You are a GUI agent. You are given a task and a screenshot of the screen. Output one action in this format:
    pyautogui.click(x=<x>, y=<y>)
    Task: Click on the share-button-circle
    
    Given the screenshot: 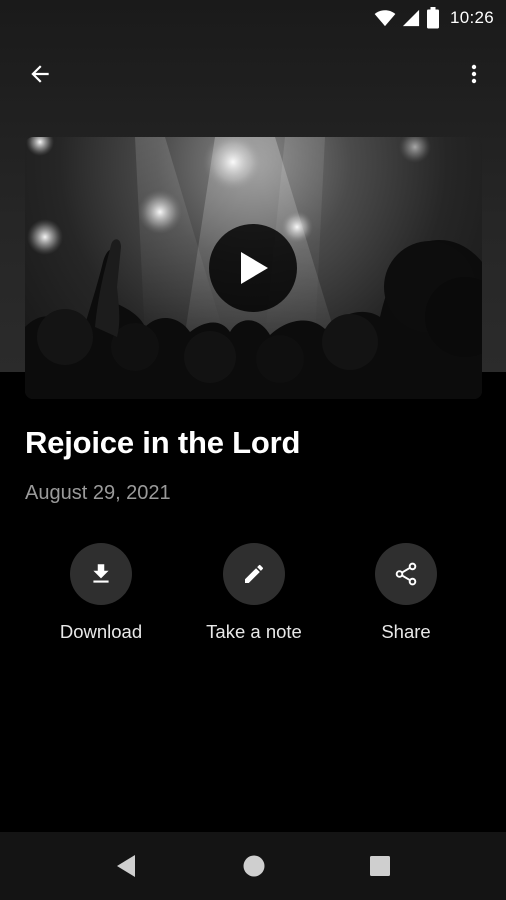 What is the action you would take?
    pyautogui.click(x=406, y=574)
    